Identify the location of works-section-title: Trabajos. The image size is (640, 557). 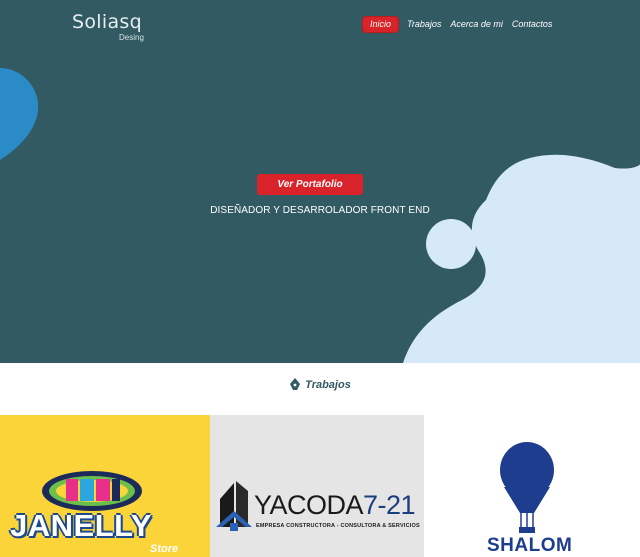
(320, 384).